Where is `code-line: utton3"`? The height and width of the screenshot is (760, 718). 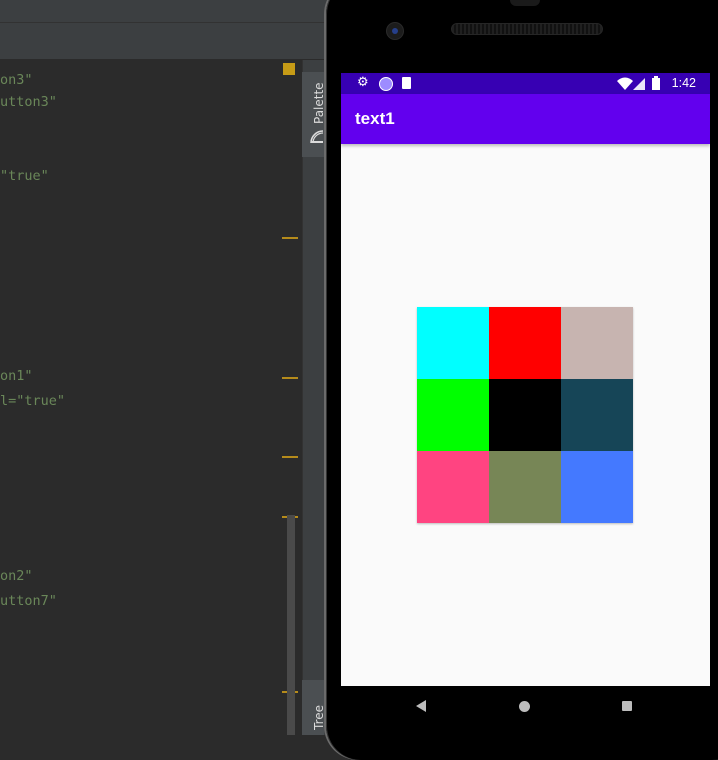 code-line: utton3" is located at coordinates (28, 102).